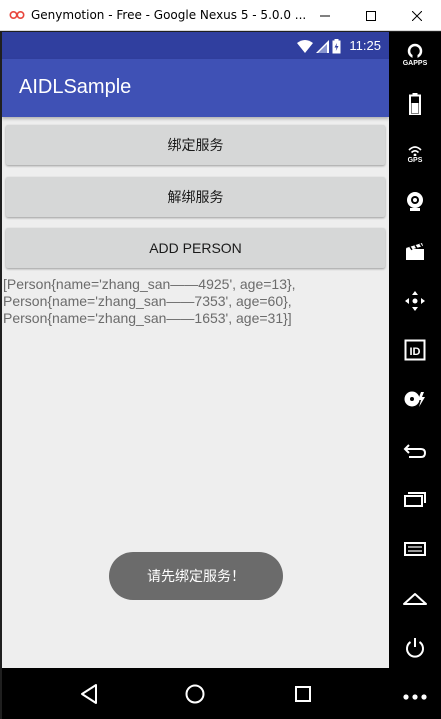 The width and height of the screenshot is (441, 719). I want to click on android-home-button, so click(415, 598).